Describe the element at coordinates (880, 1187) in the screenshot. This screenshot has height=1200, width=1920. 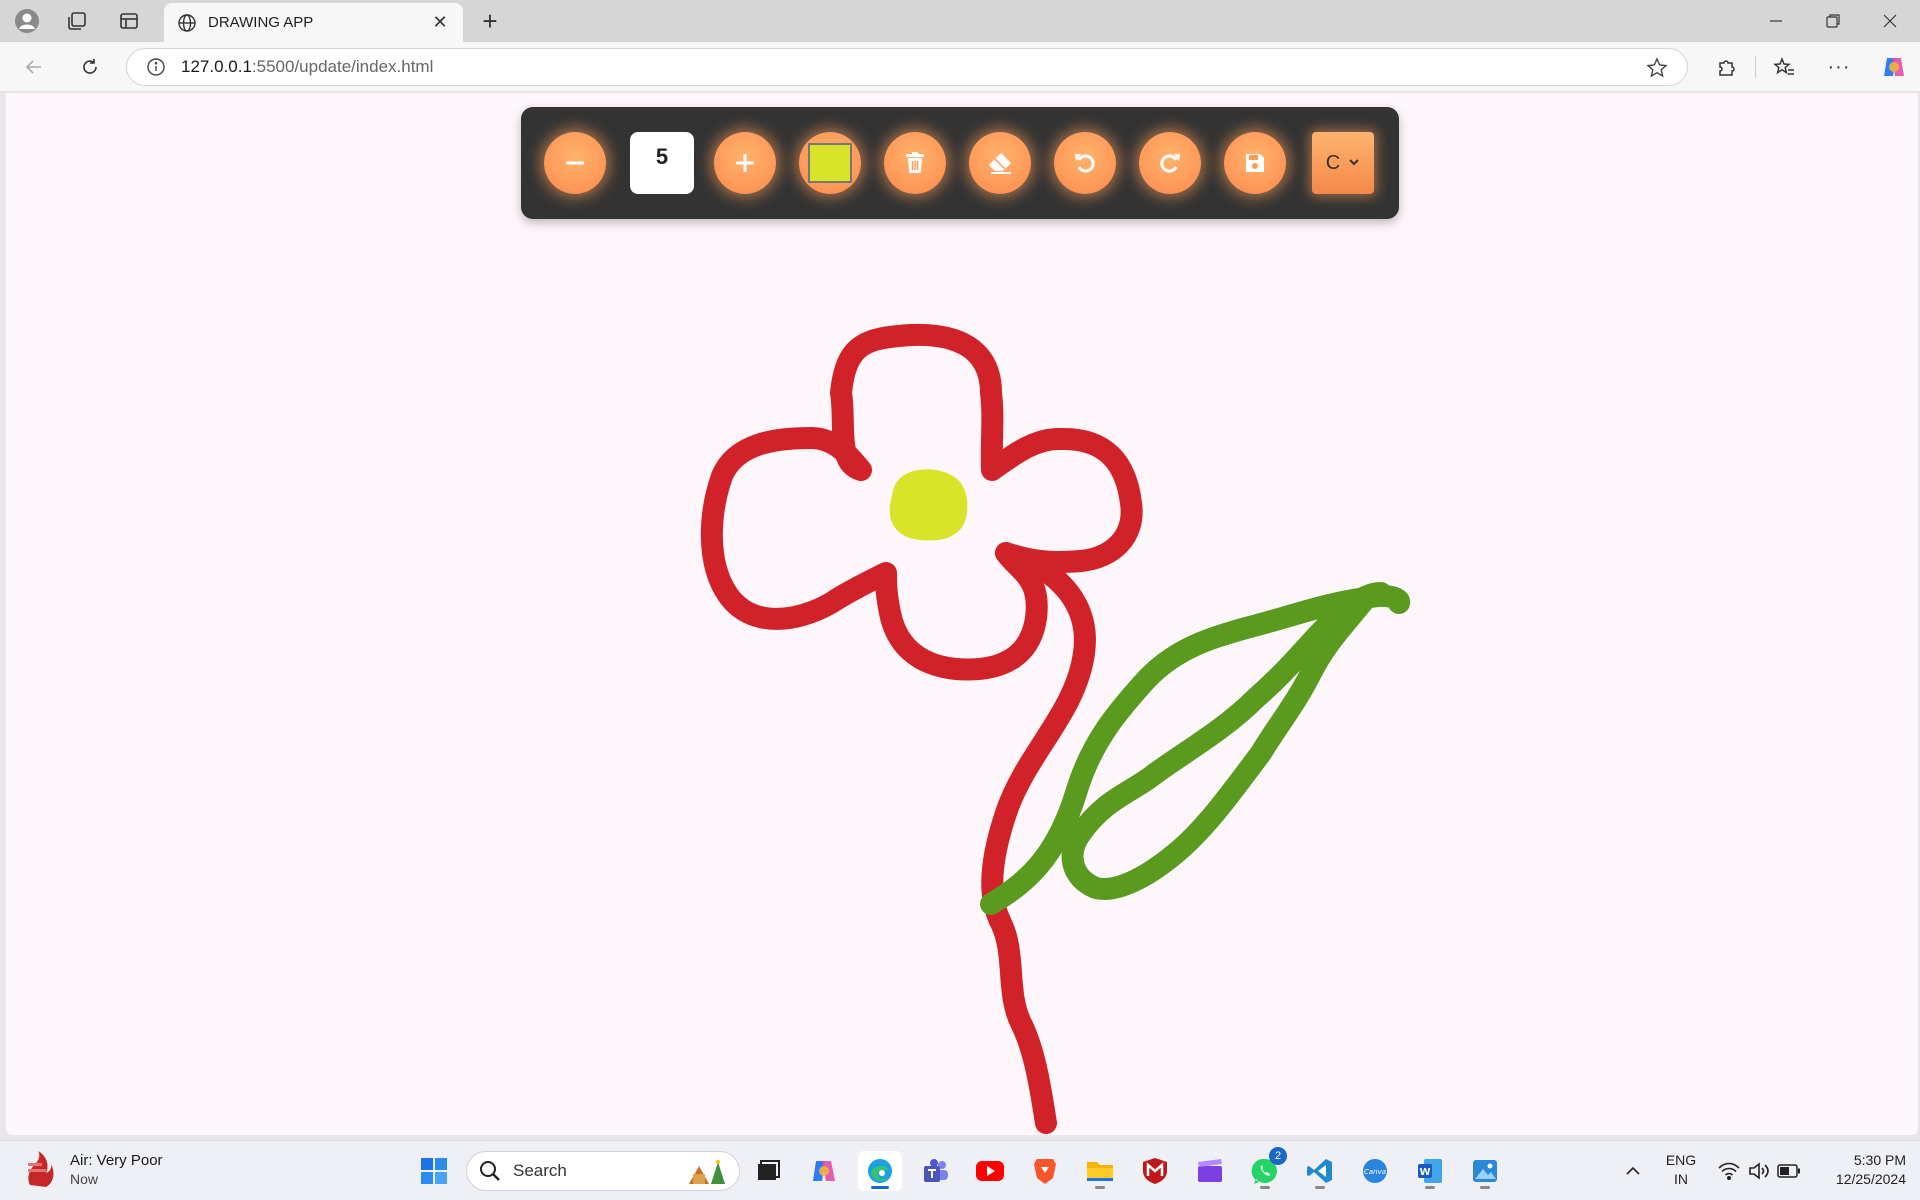
I see `active-indicator` at that location.